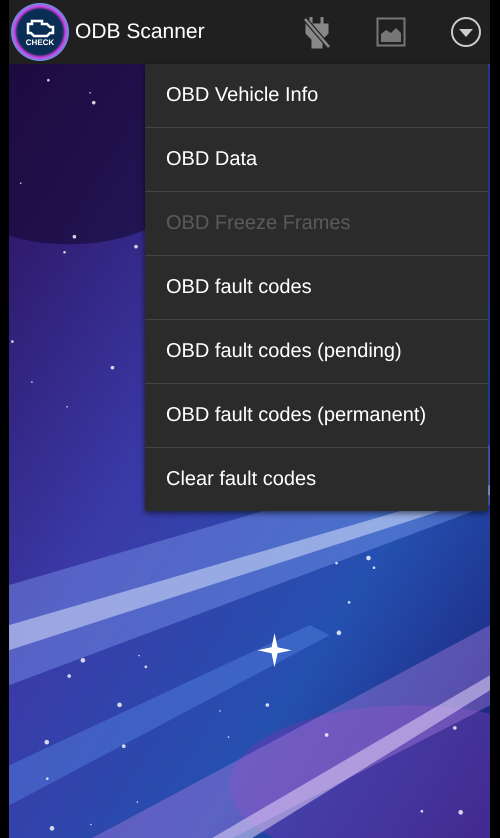 This screenshot has width=500, height=838. What do you see at coordinates (466, 32) in the screenshot?
I see `dropdown-icon` at bounding box center [466, 32].